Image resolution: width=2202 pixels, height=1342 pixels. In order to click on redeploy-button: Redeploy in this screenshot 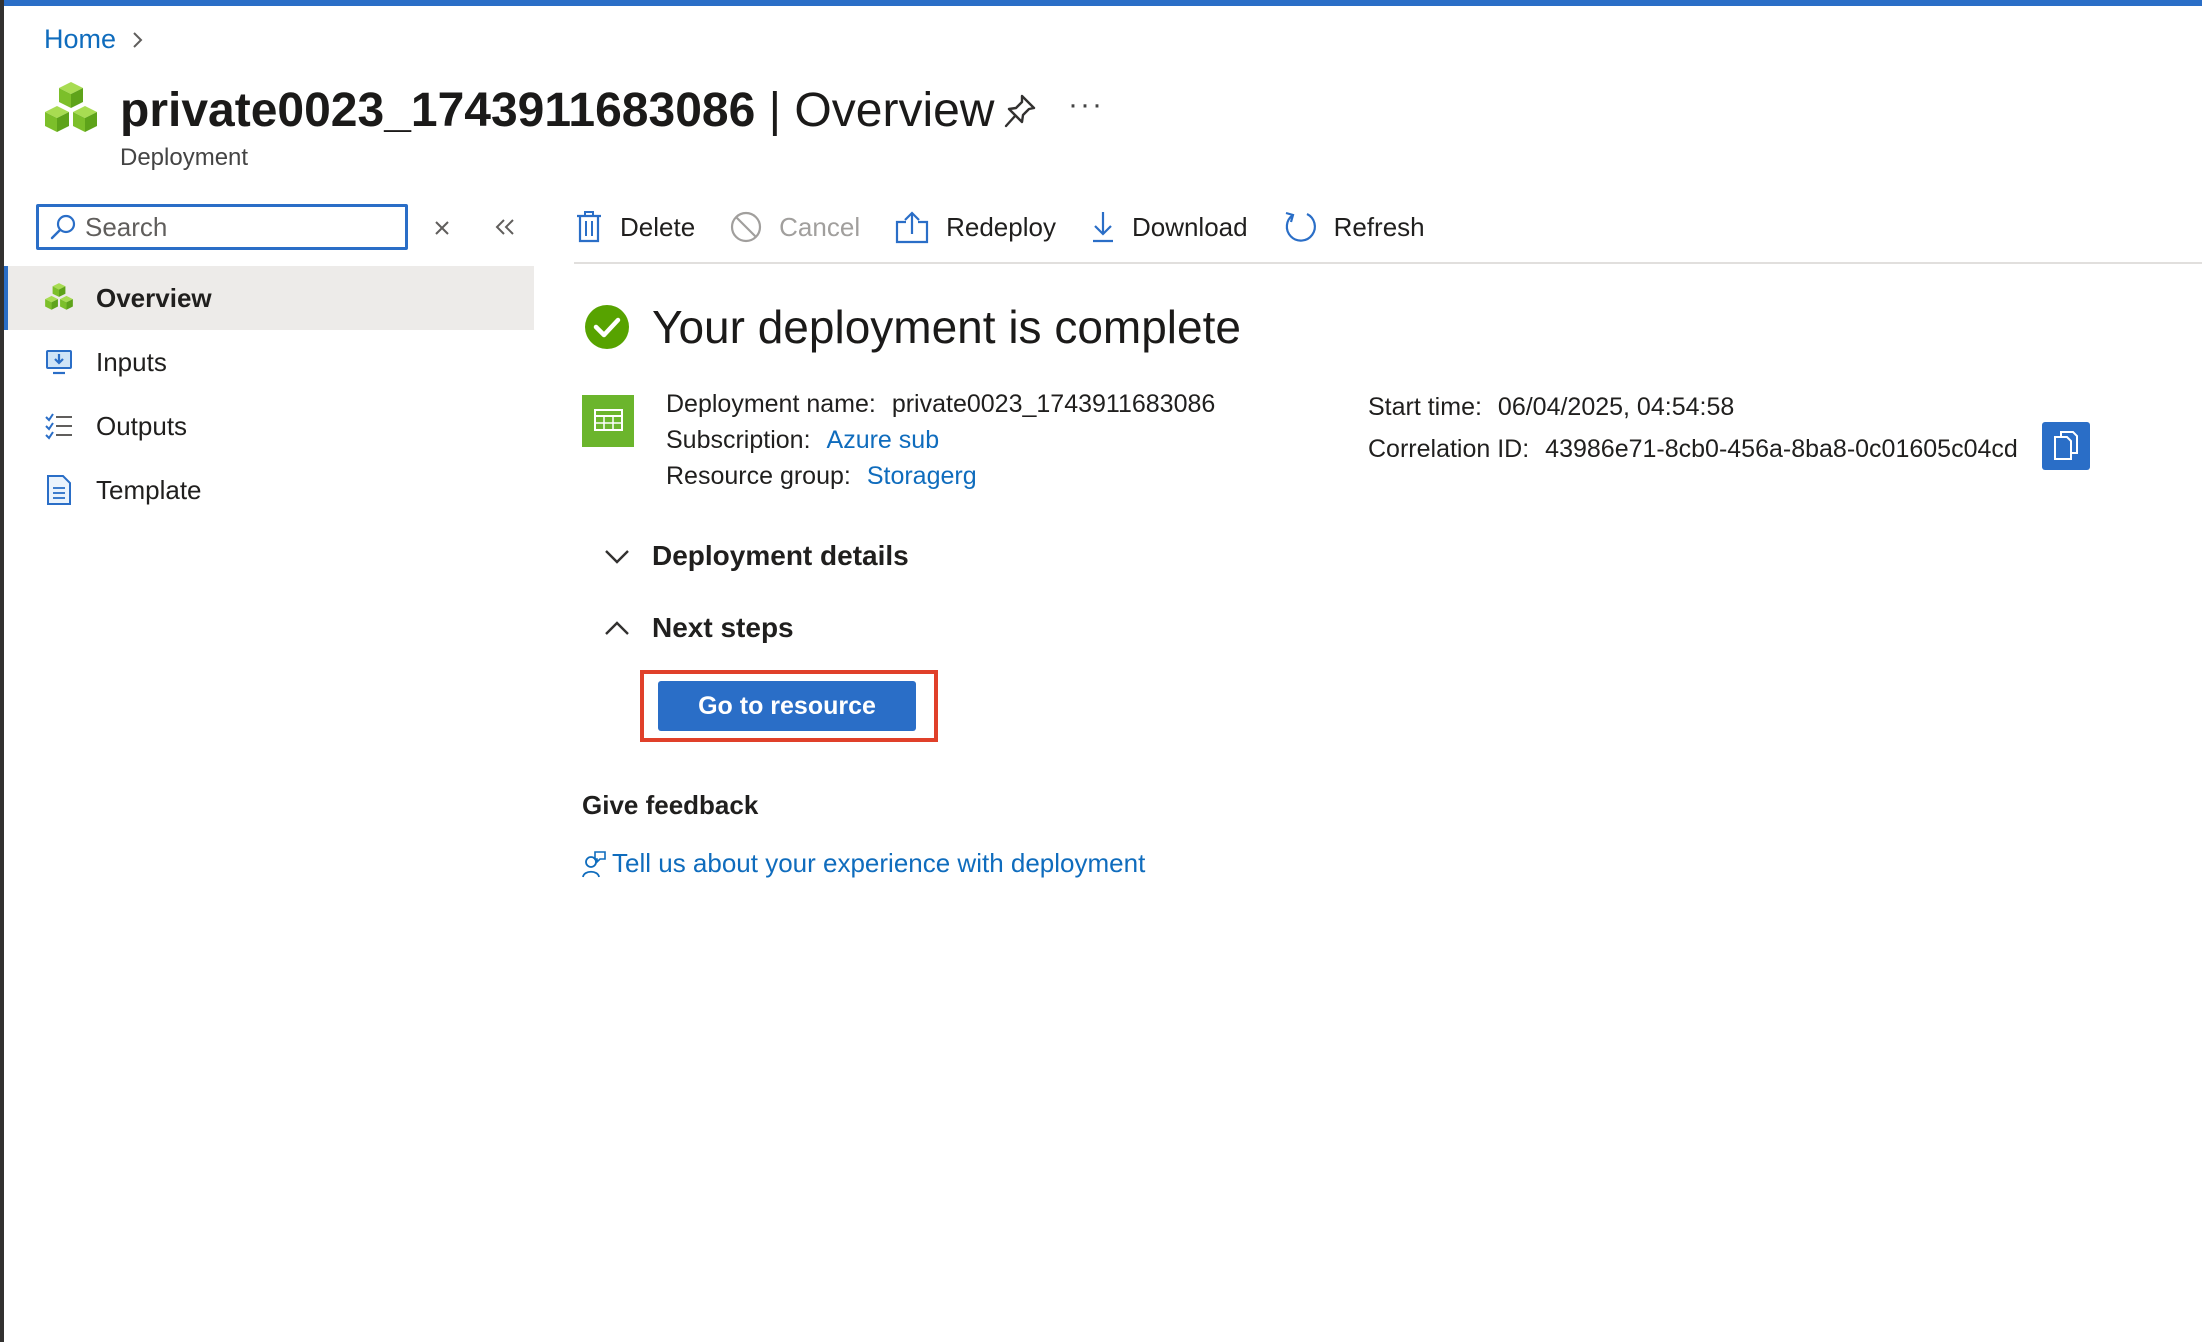, I will do `click(975, 227)`.